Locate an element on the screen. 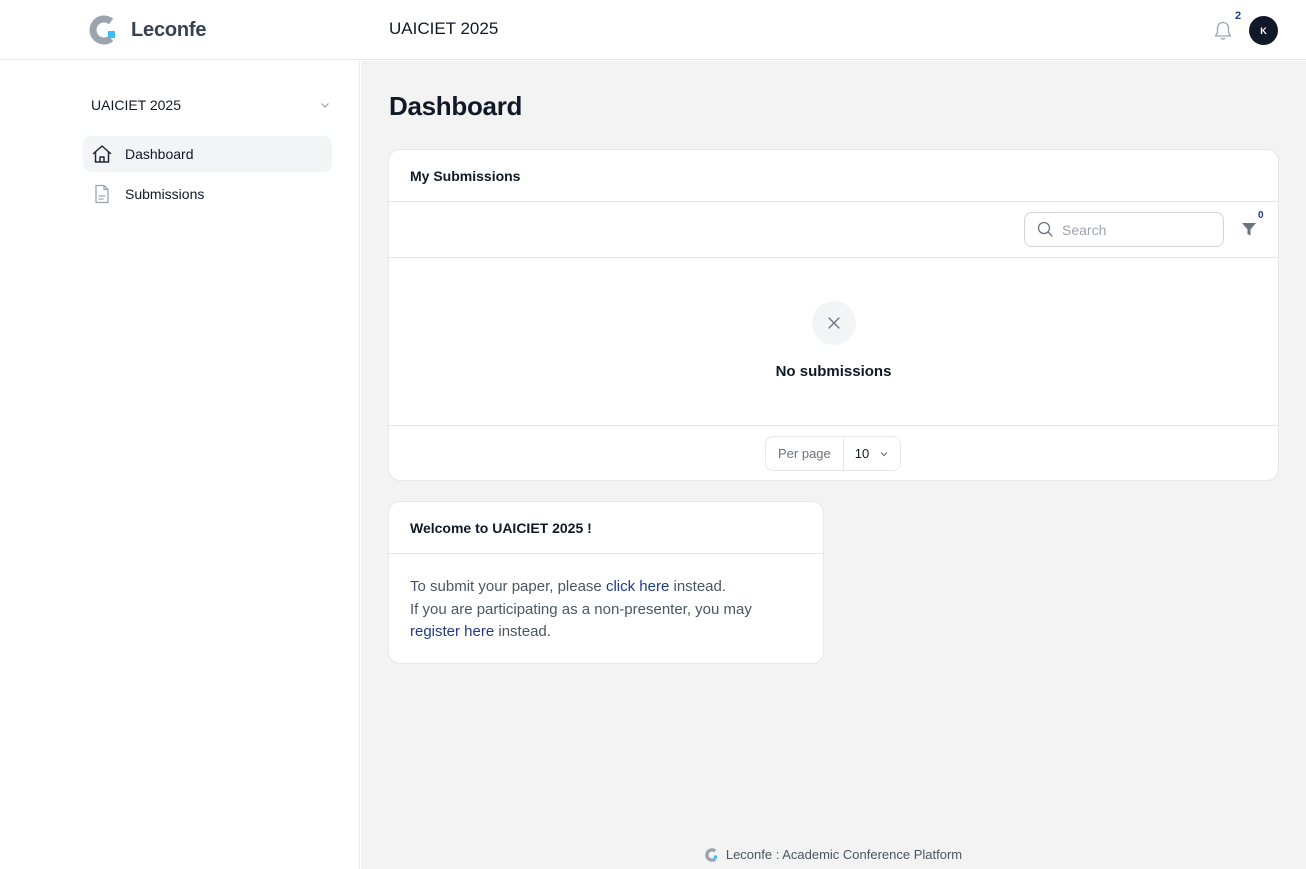 The width and height of the screenshot is (1306, 869). footer: Leconfe : Academic Conference Platform is located at coordinates (833, 854).